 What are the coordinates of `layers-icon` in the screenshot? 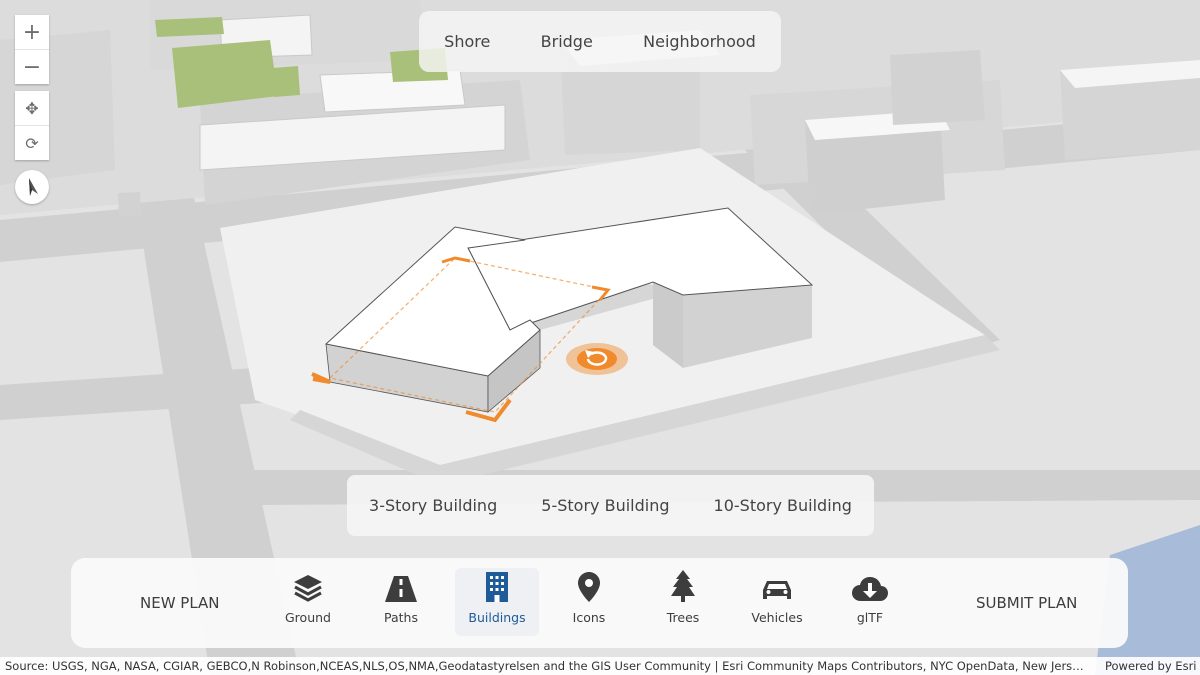 It's located at (308, 588).